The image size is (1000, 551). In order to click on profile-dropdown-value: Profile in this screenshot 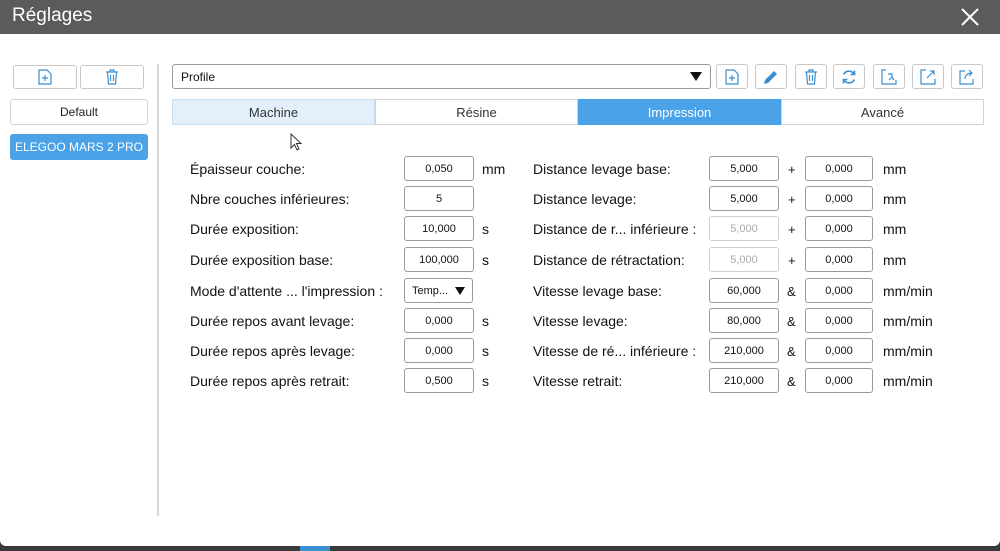, I will do `click(198, 76)`.